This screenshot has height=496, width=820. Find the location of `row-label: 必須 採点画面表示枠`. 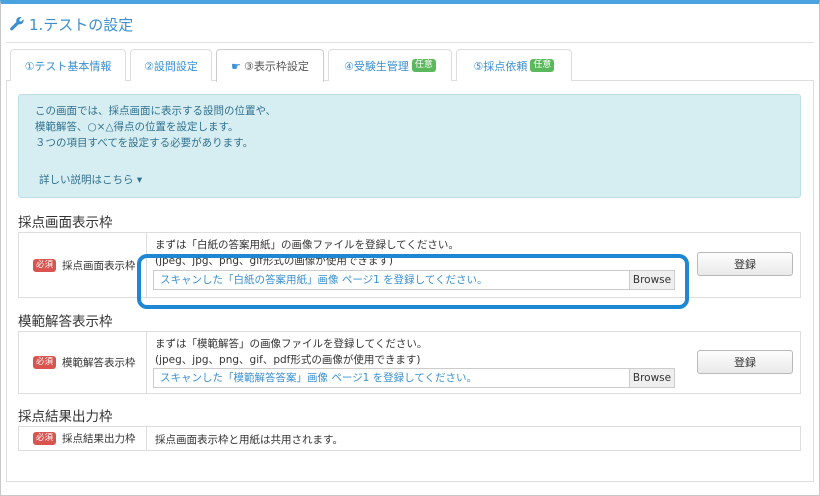

row-label: 必須 採点画面表示枠 is located at coordinates (83, 265).